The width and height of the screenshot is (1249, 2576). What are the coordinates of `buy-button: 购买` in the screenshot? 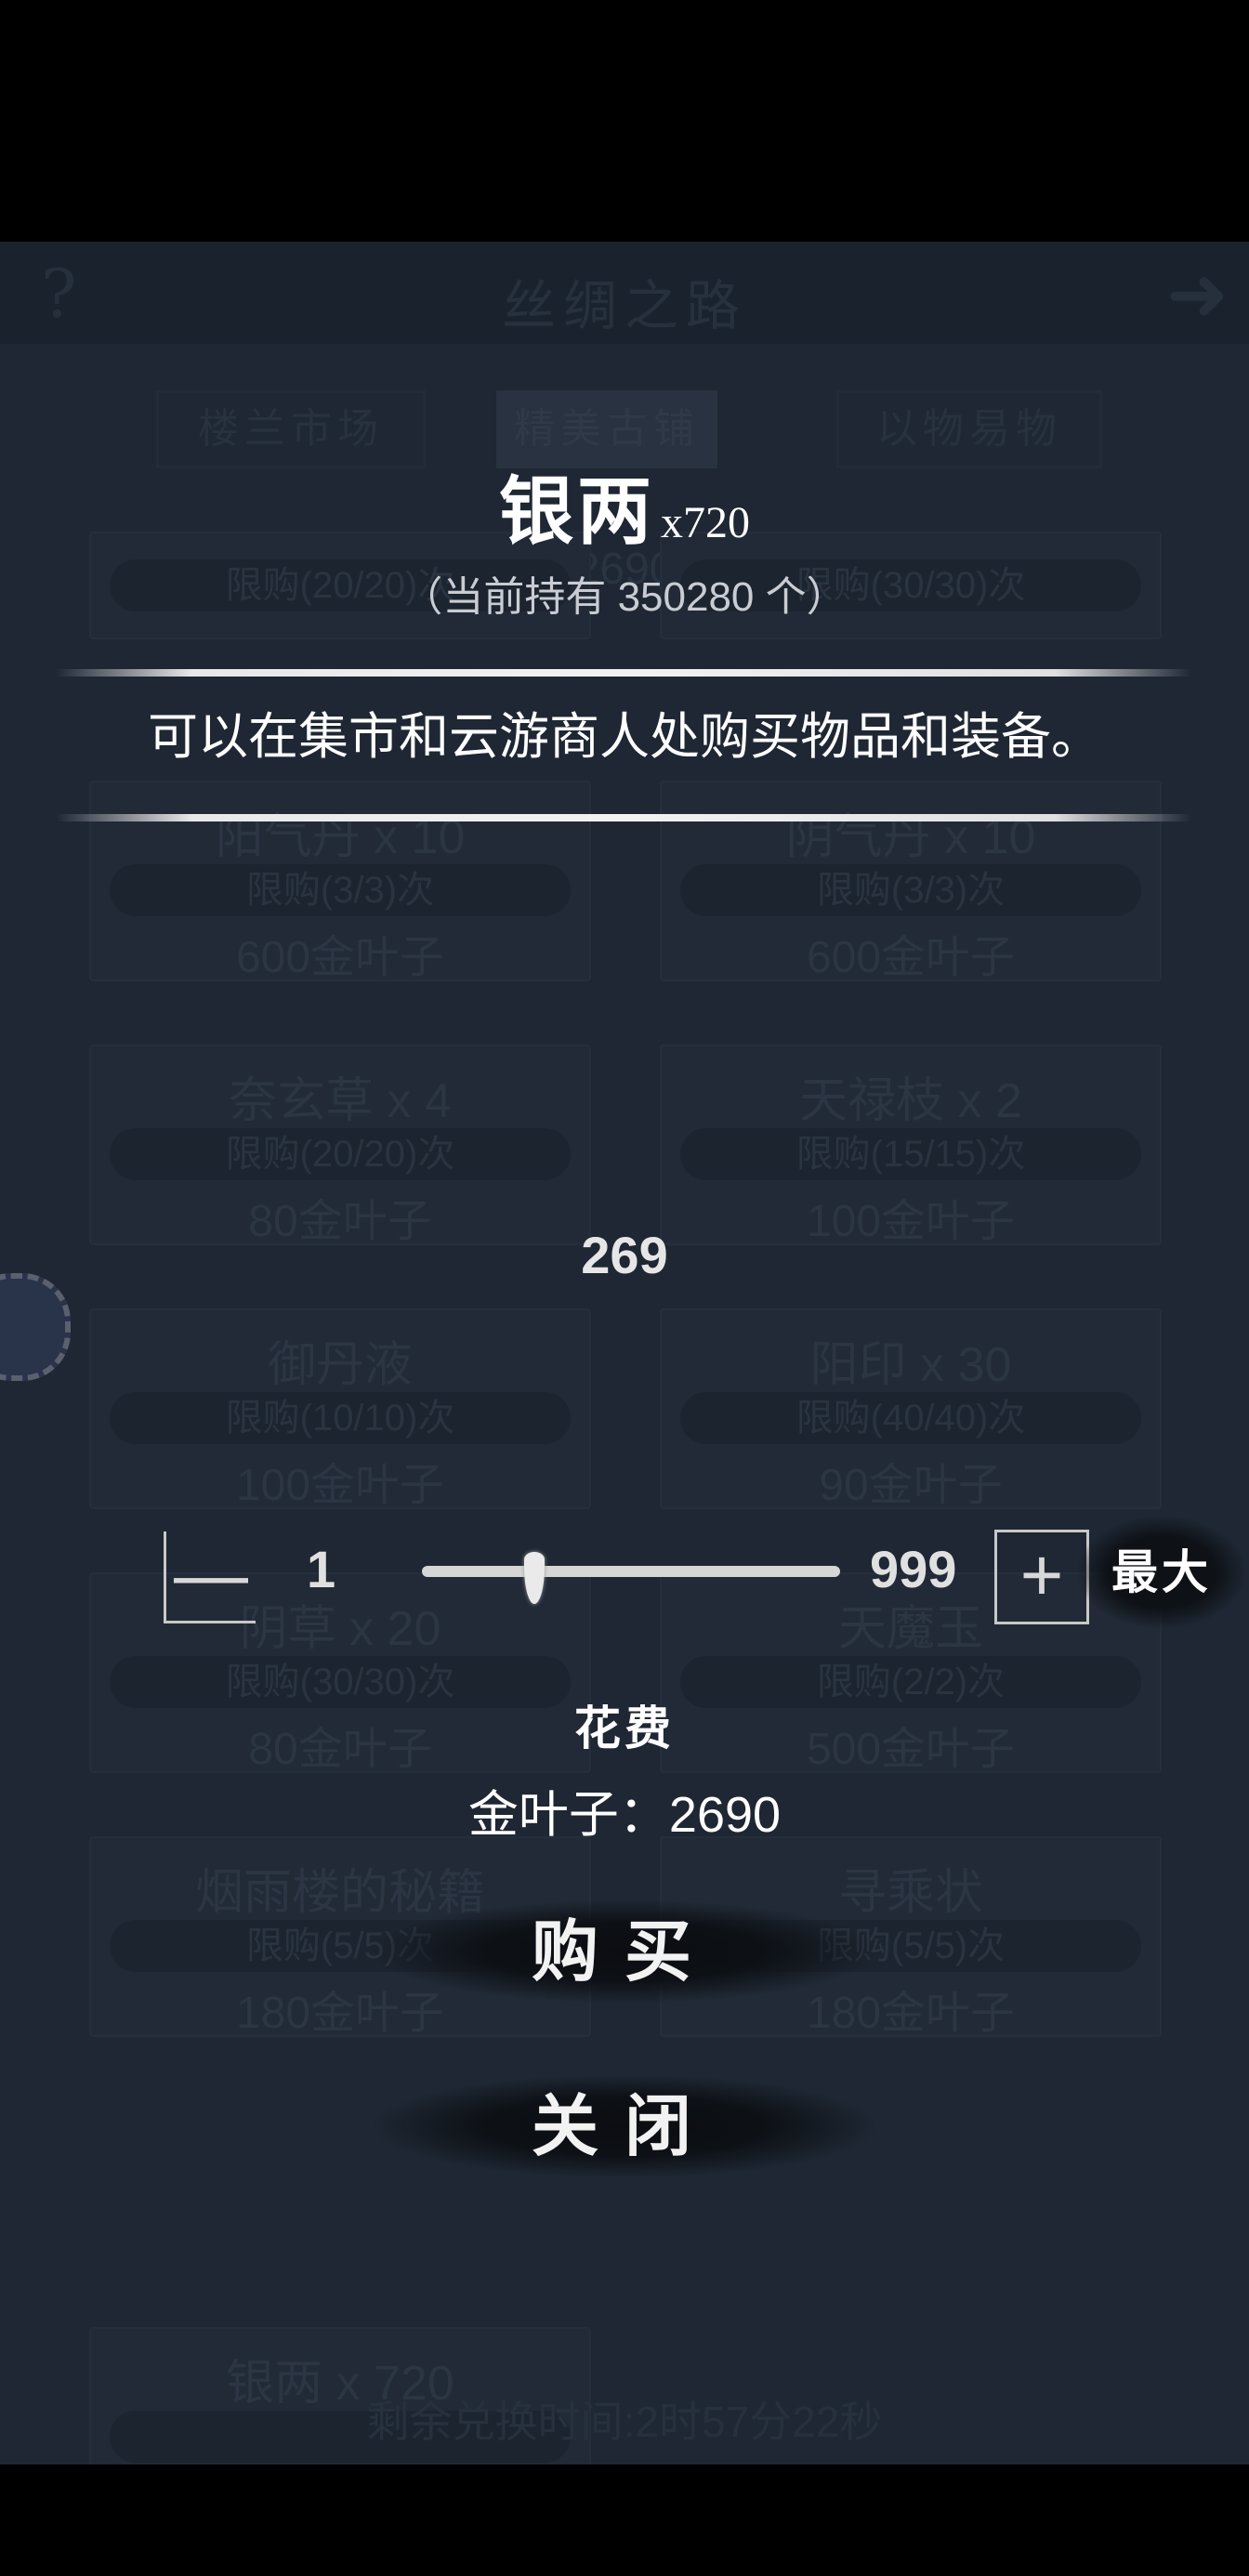 It's located at (624, 1951).